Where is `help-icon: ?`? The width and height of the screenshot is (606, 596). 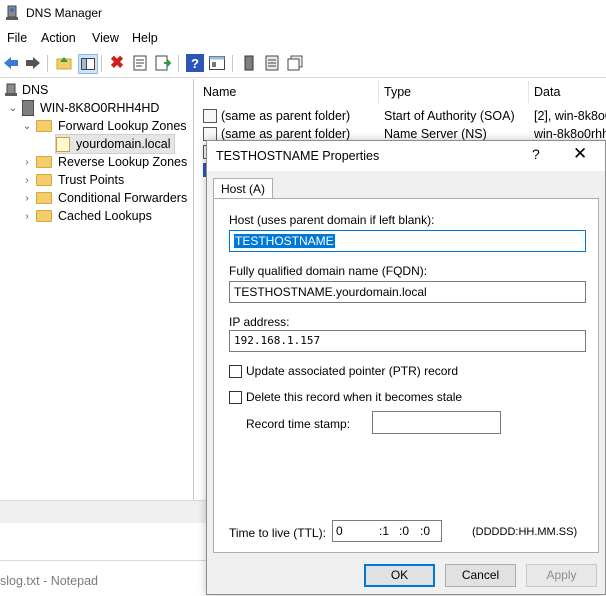
help-icon: ? is located at coordinates (195, 63).